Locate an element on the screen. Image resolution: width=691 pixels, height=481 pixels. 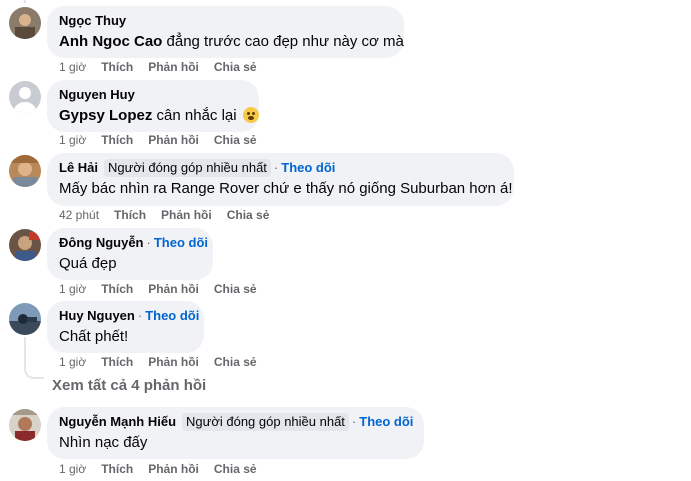
commenter-name: Nguyễn Mạnh Hiếu is located at coordinates (117, 422).